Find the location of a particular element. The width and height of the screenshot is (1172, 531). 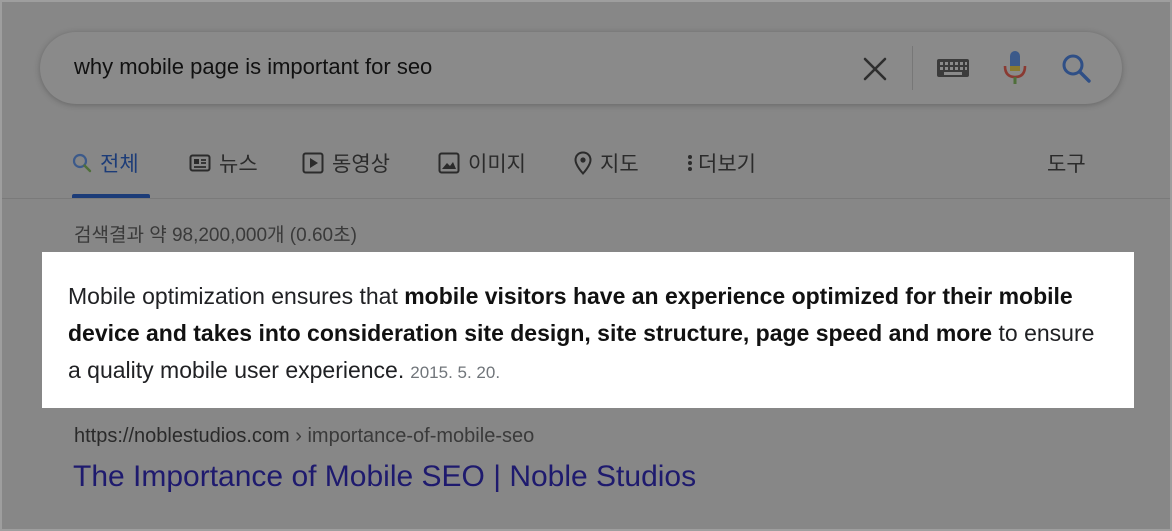

tab-label: 뉴스 is located at coordinates (238, 164).